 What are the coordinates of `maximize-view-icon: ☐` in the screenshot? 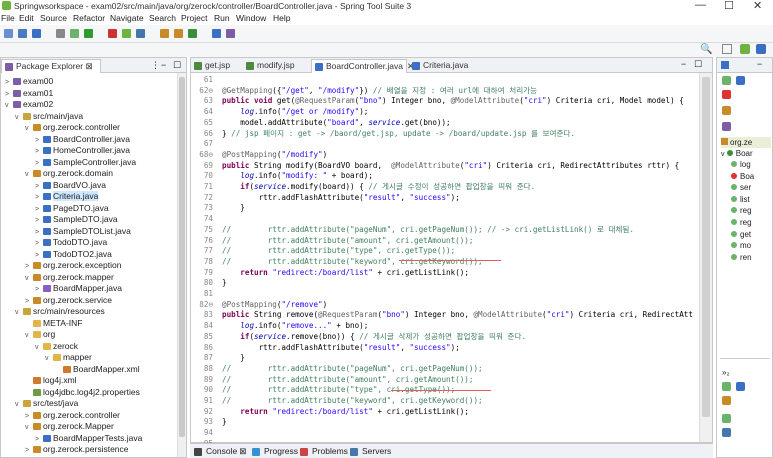 It's located at (177, 65).